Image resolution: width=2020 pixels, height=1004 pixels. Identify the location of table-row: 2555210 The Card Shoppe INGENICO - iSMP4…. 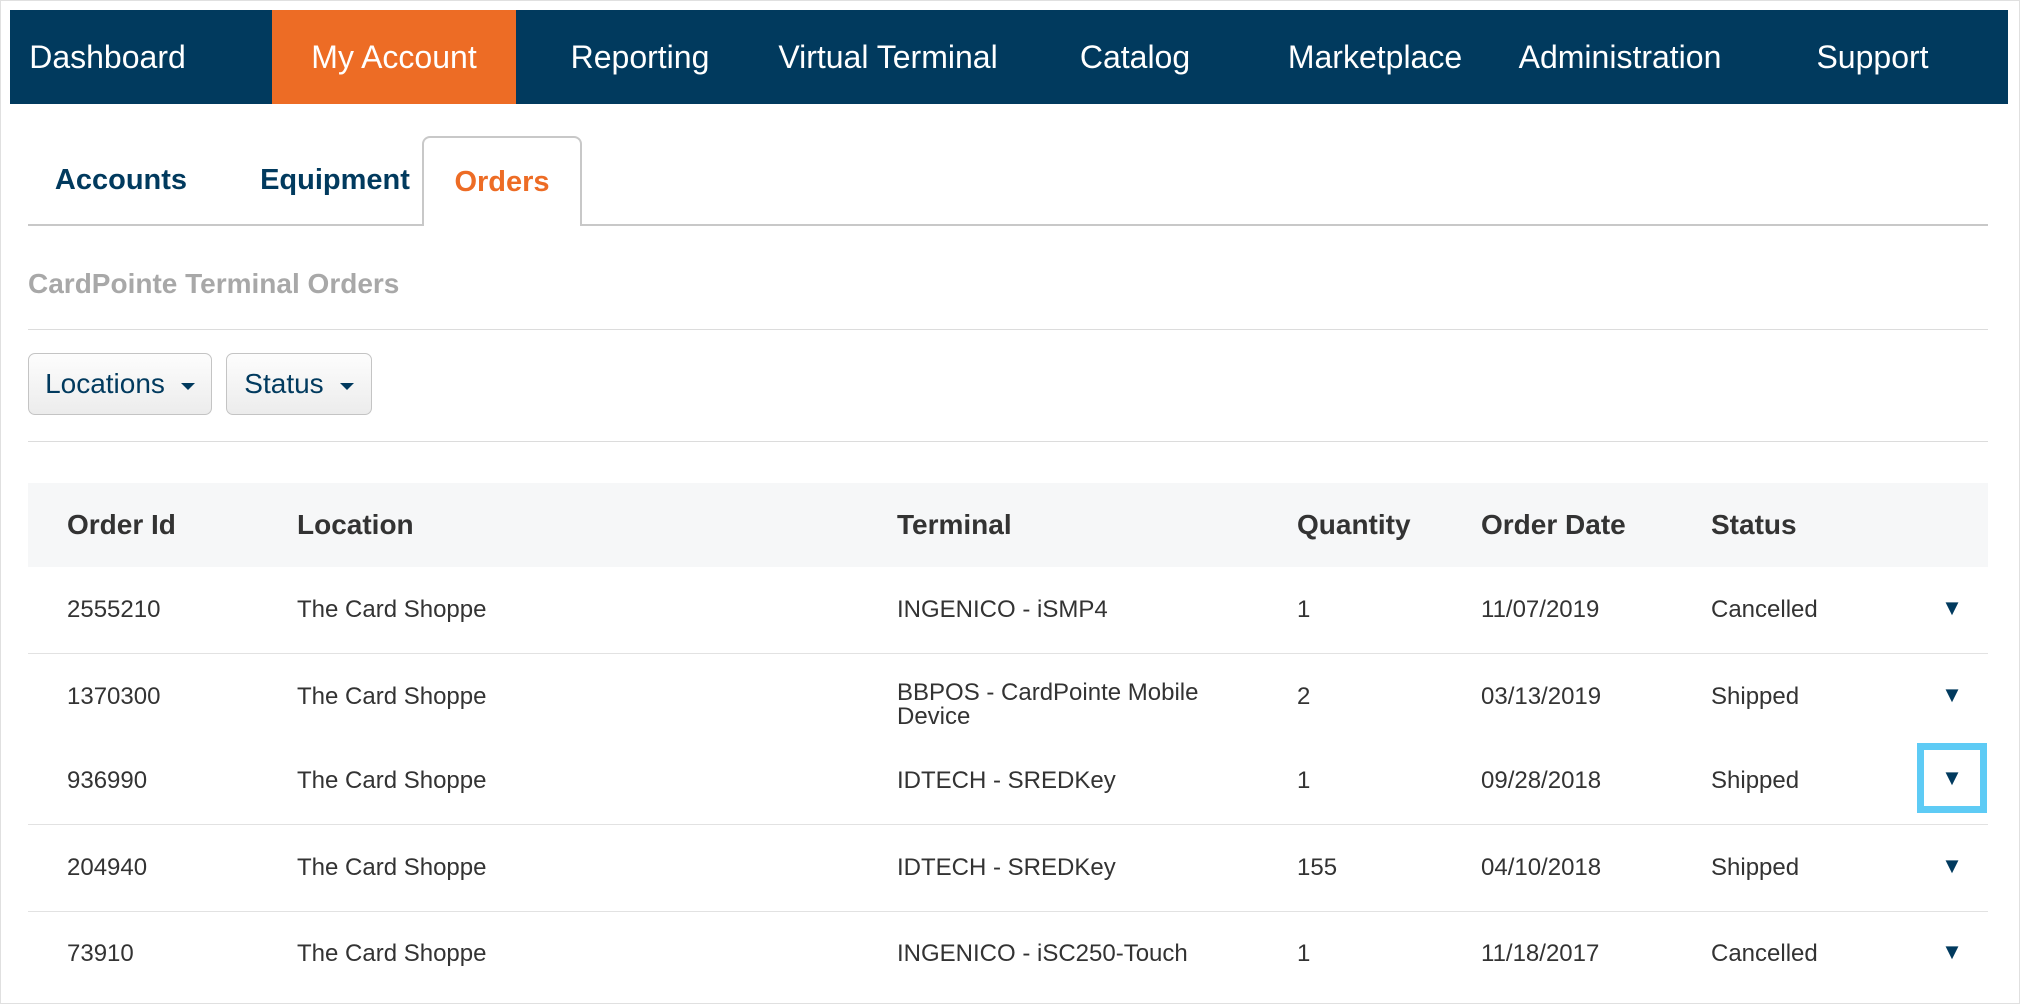
(1008, 610).